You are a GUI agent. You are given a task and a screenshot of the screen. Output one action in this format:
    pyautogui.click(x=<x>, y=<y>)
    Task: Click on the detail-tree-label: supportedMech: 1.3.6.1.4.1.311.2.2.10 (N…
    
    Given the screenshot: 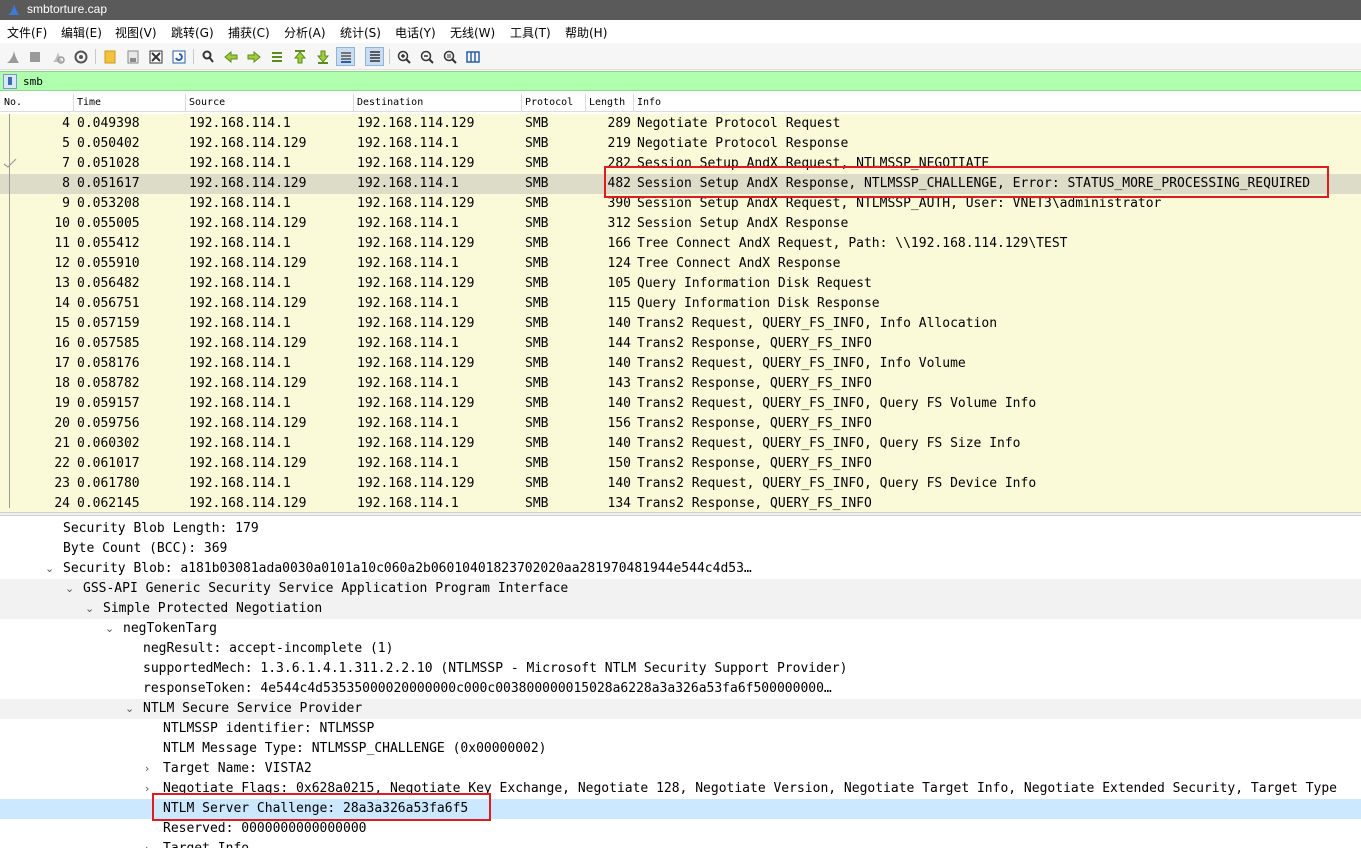 What is the action you would take?
    pyautogui.click(x=495, y=668)
    